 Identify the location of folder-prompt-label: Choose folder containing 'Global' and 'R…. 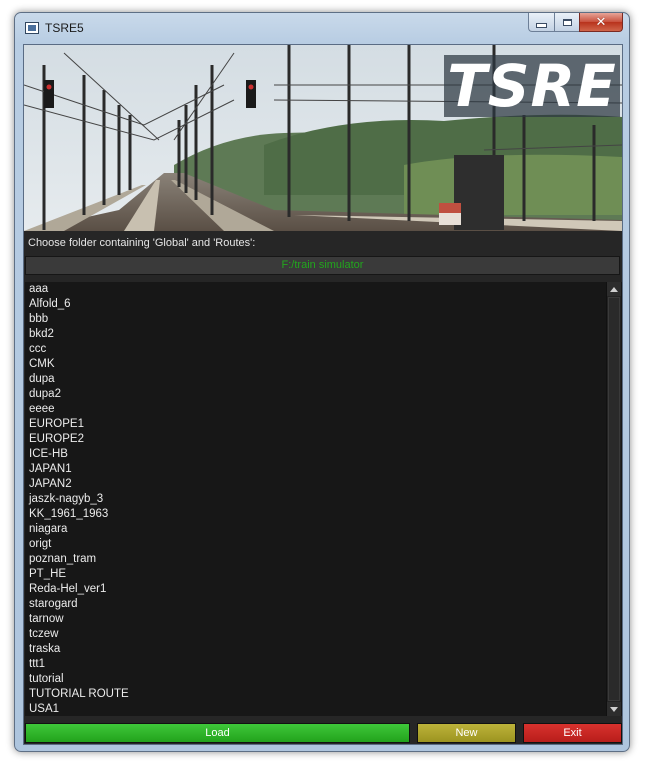
(142, 243).